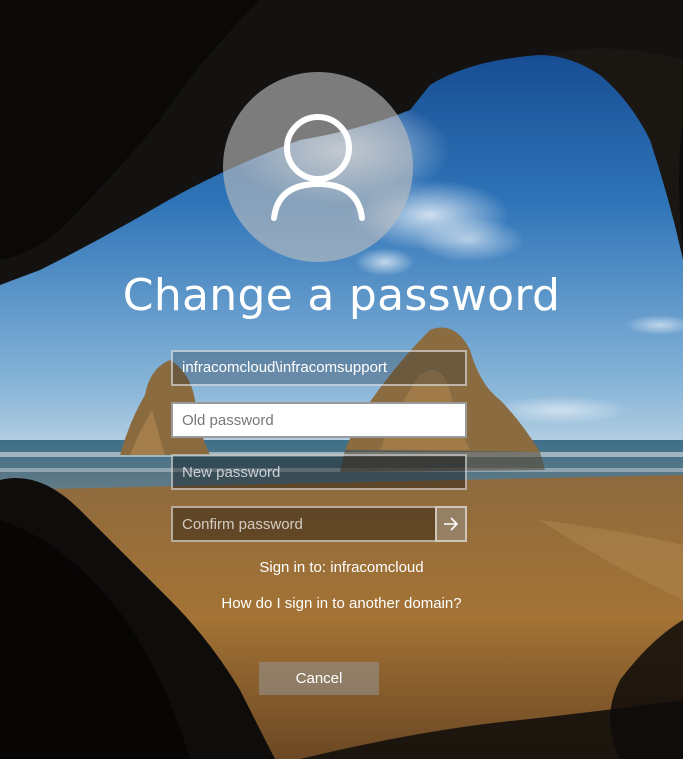 The height and width of the screenshot is (759, 683). I want to click on page-title: Change a password, so click(341, 295).